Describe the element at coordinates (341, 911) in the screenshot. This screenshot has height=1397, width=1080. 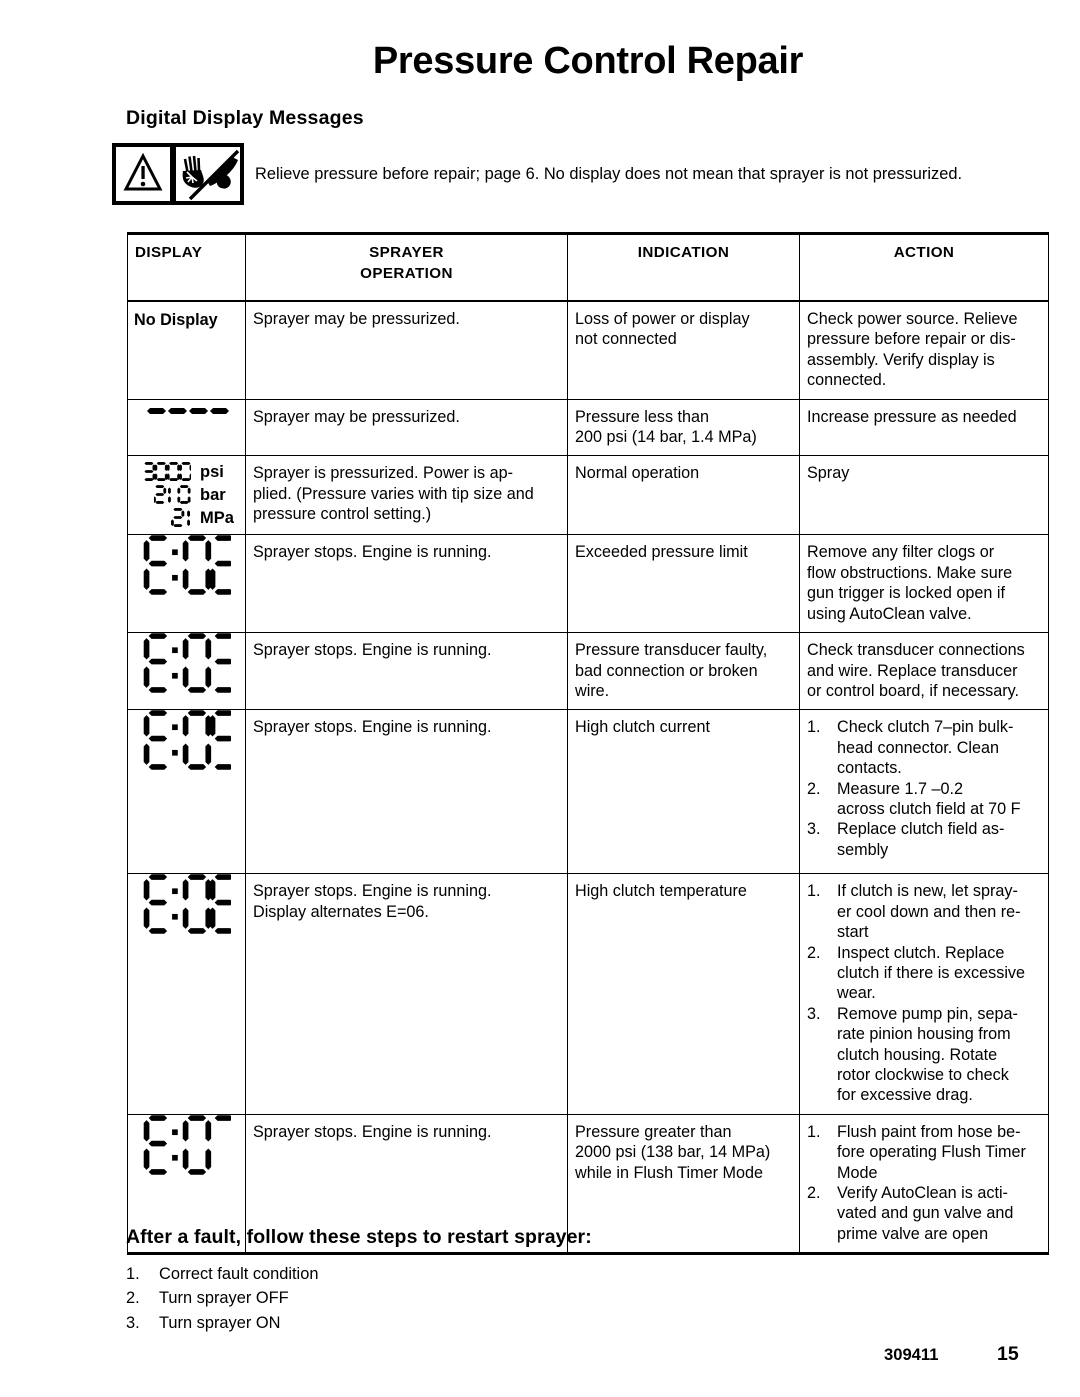
I see `sprayer-operation-line: Display alternates E=06.` at that location.